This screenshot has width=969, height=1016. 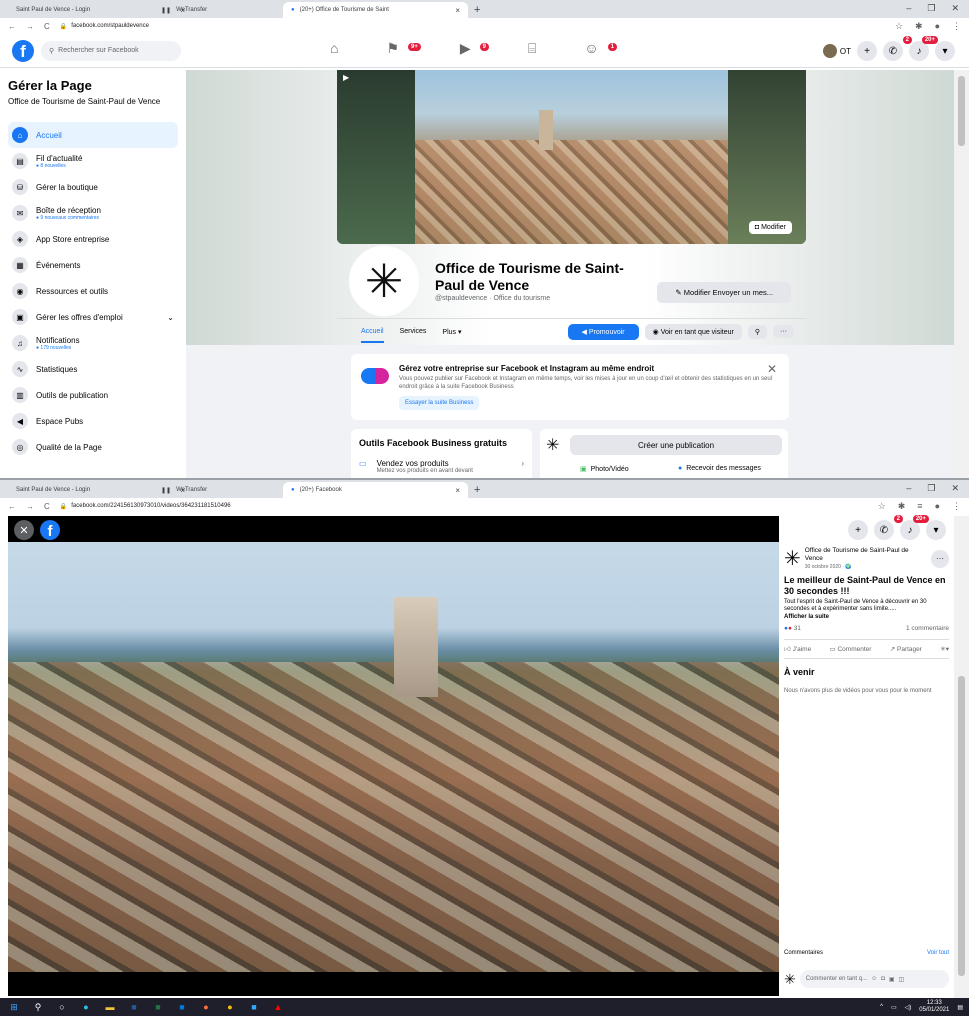 What do you see at coordinates (571, 157) in the screenshot?
I see `cover-photo: ▶ ◘ Modifier` at bounding box center [571, 157].